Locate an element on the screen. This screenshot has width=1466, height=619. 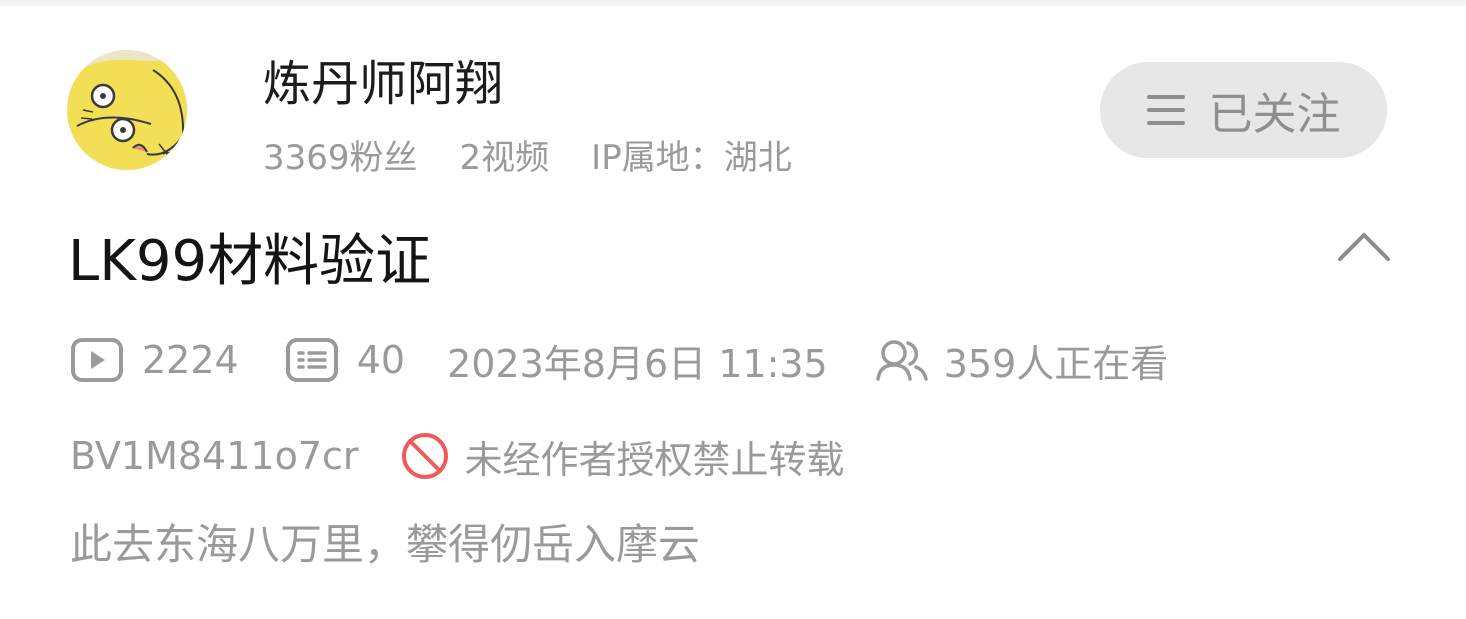
uploader-stats: 3369粉丝 2视频 IP属地：湖北 is located at coordinates (527, 155).